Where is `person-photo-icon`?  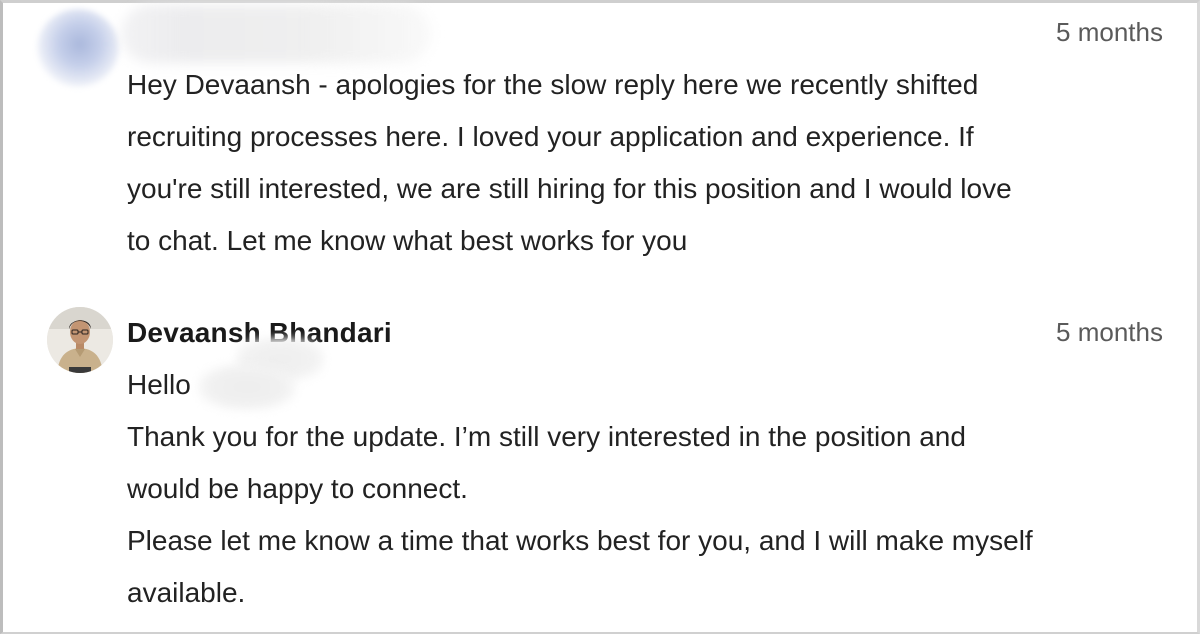 person-photo-icon is located at coordinates (80, 340).